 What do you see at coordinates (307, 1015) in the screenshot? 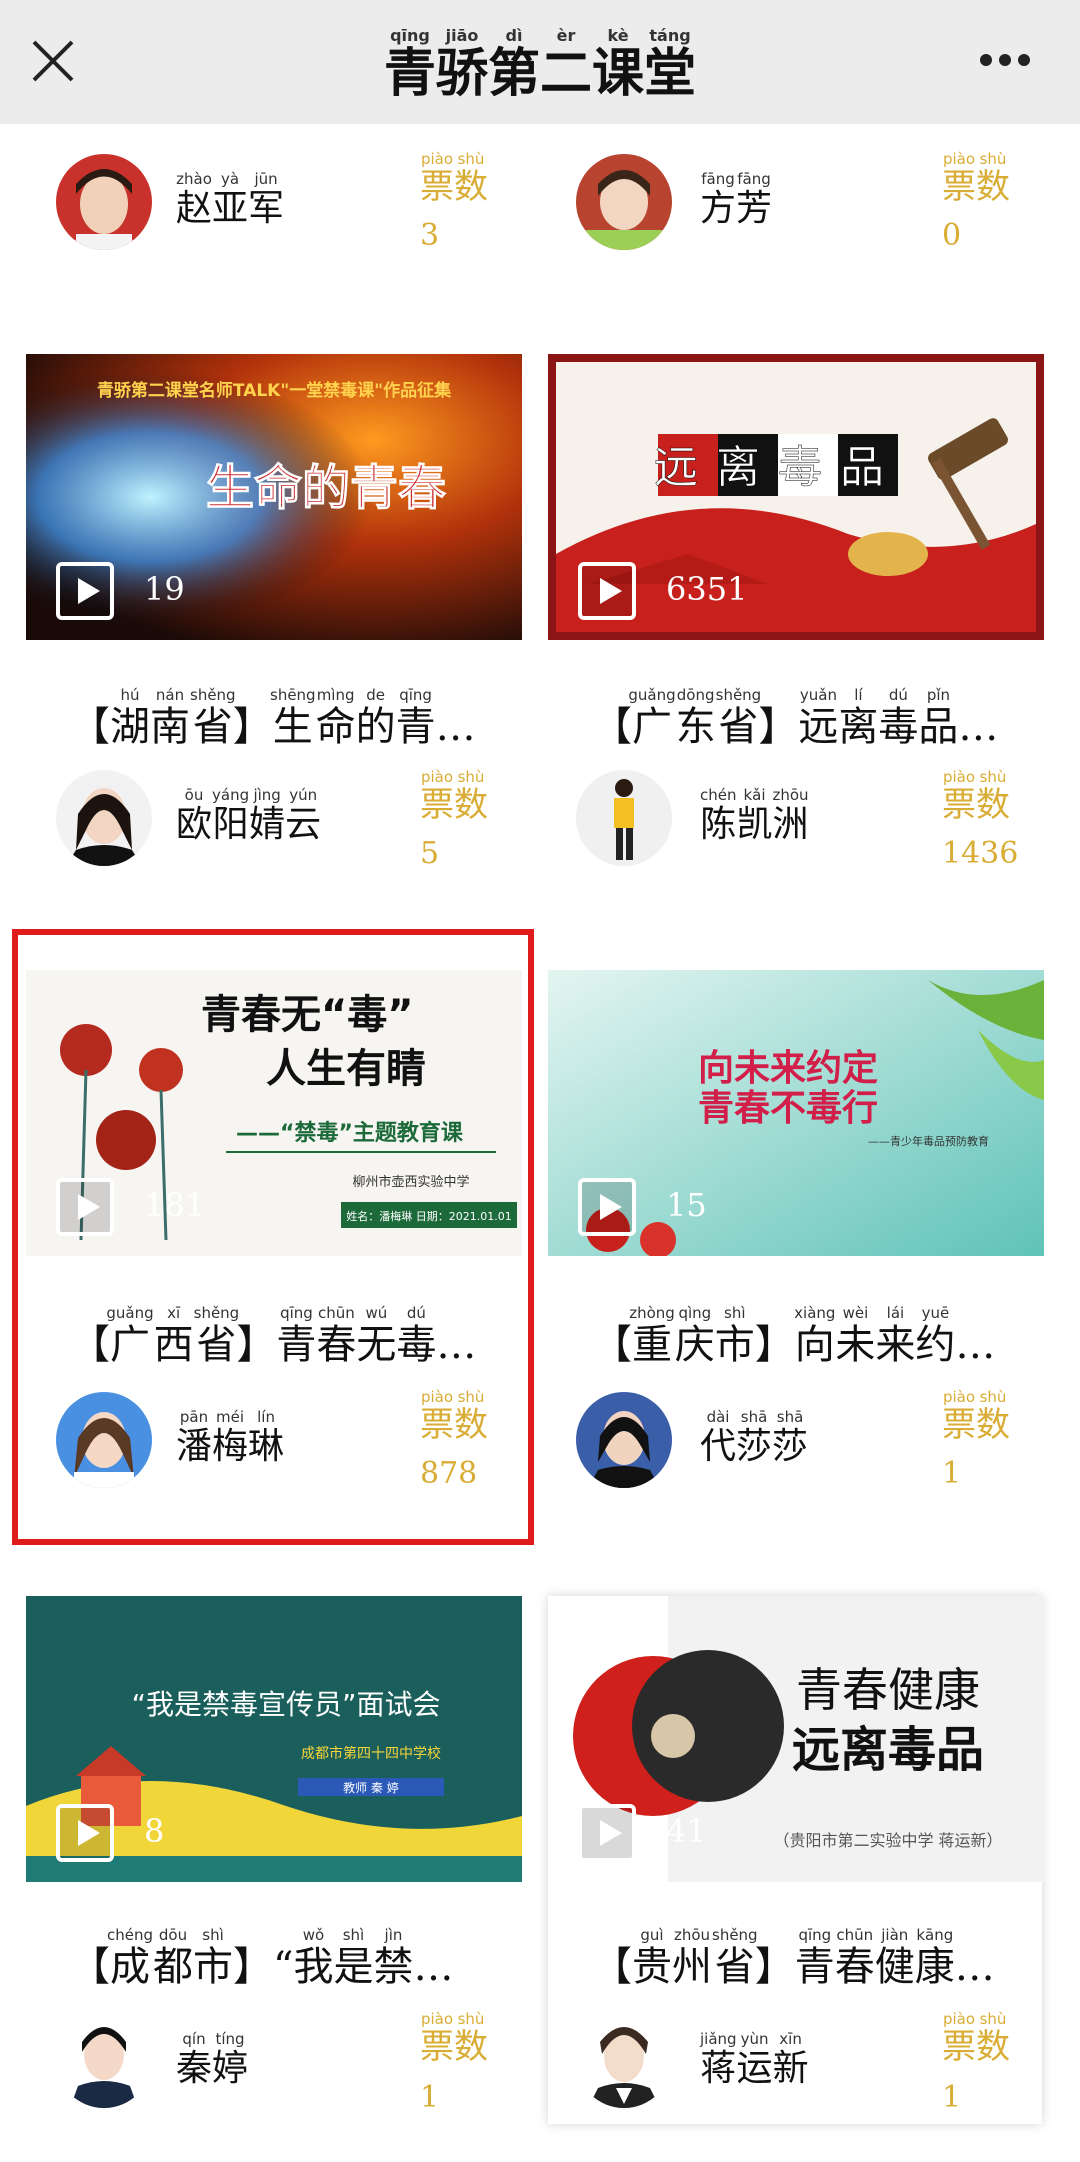
I see `thumb-title: 青春无“毒”` at bounding box center [307, 1015].